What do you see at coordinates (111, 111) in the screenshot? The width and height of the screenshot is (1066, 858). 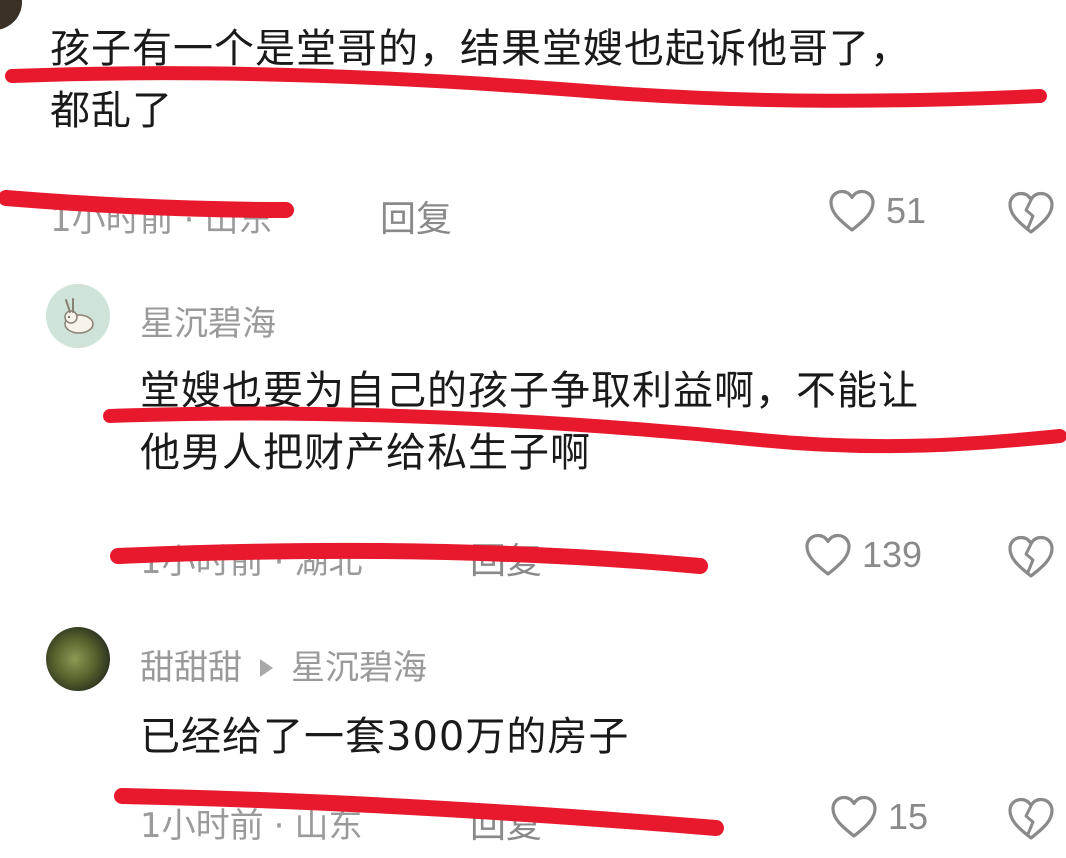 I see `comment-line: 都乱了` at bounding box center [111, 111].